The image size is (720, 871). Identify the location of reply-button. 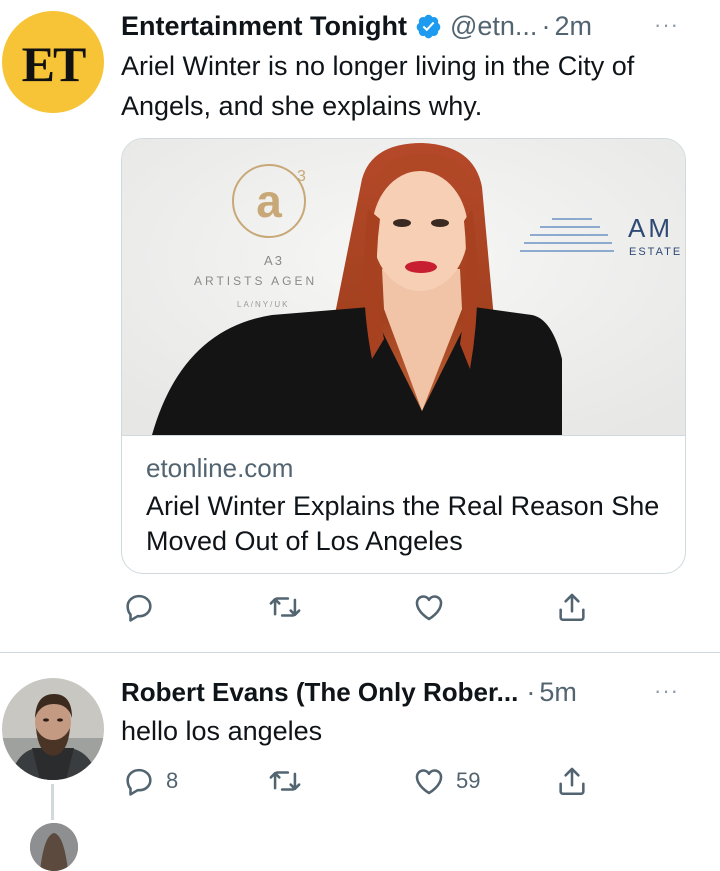
(144, 607).